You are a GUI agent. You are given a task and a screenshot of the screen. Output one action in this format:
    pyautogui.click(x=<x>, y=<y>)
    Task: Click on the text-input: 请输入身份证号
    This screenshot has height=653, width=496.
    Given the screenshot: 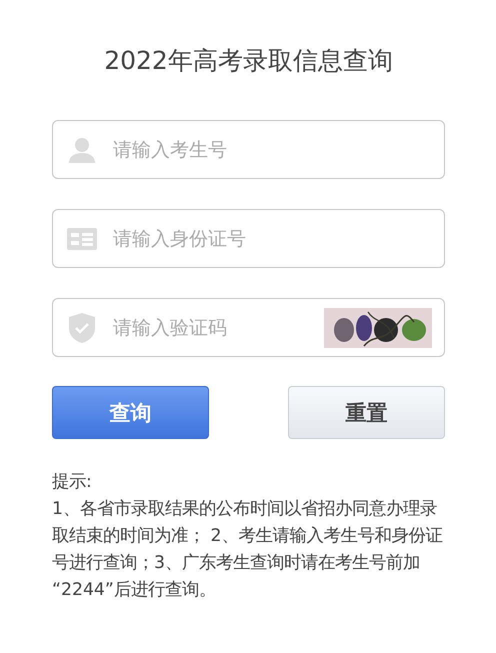 What is the action you would take?
    pyautogui.click(x=271, y=238)
    